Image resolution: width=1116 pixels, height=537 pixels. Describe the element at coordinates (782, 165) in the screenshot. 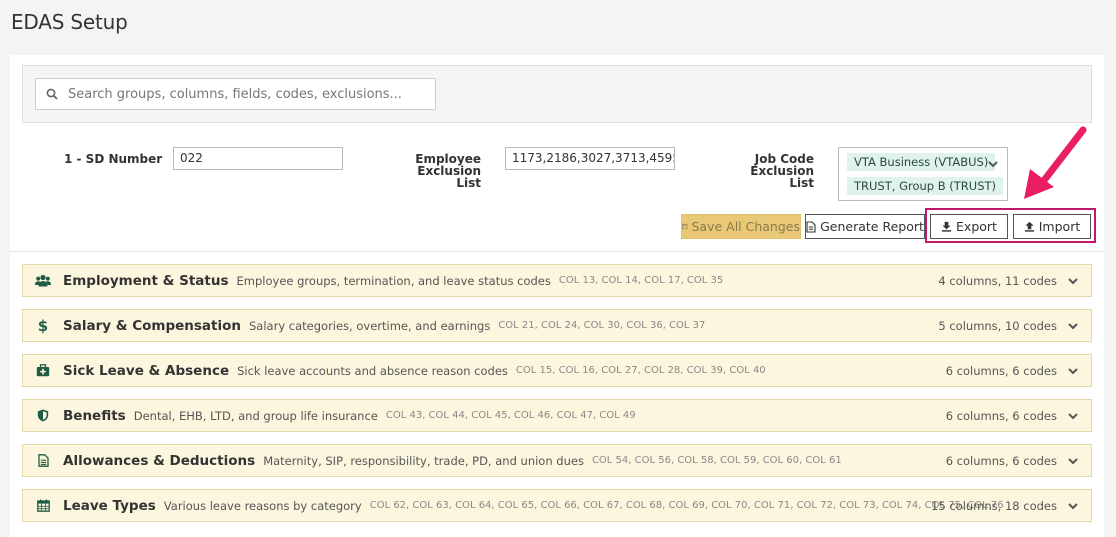

I see `job-code-exclusion-label-line1: Job Code Exclusion` at that location.